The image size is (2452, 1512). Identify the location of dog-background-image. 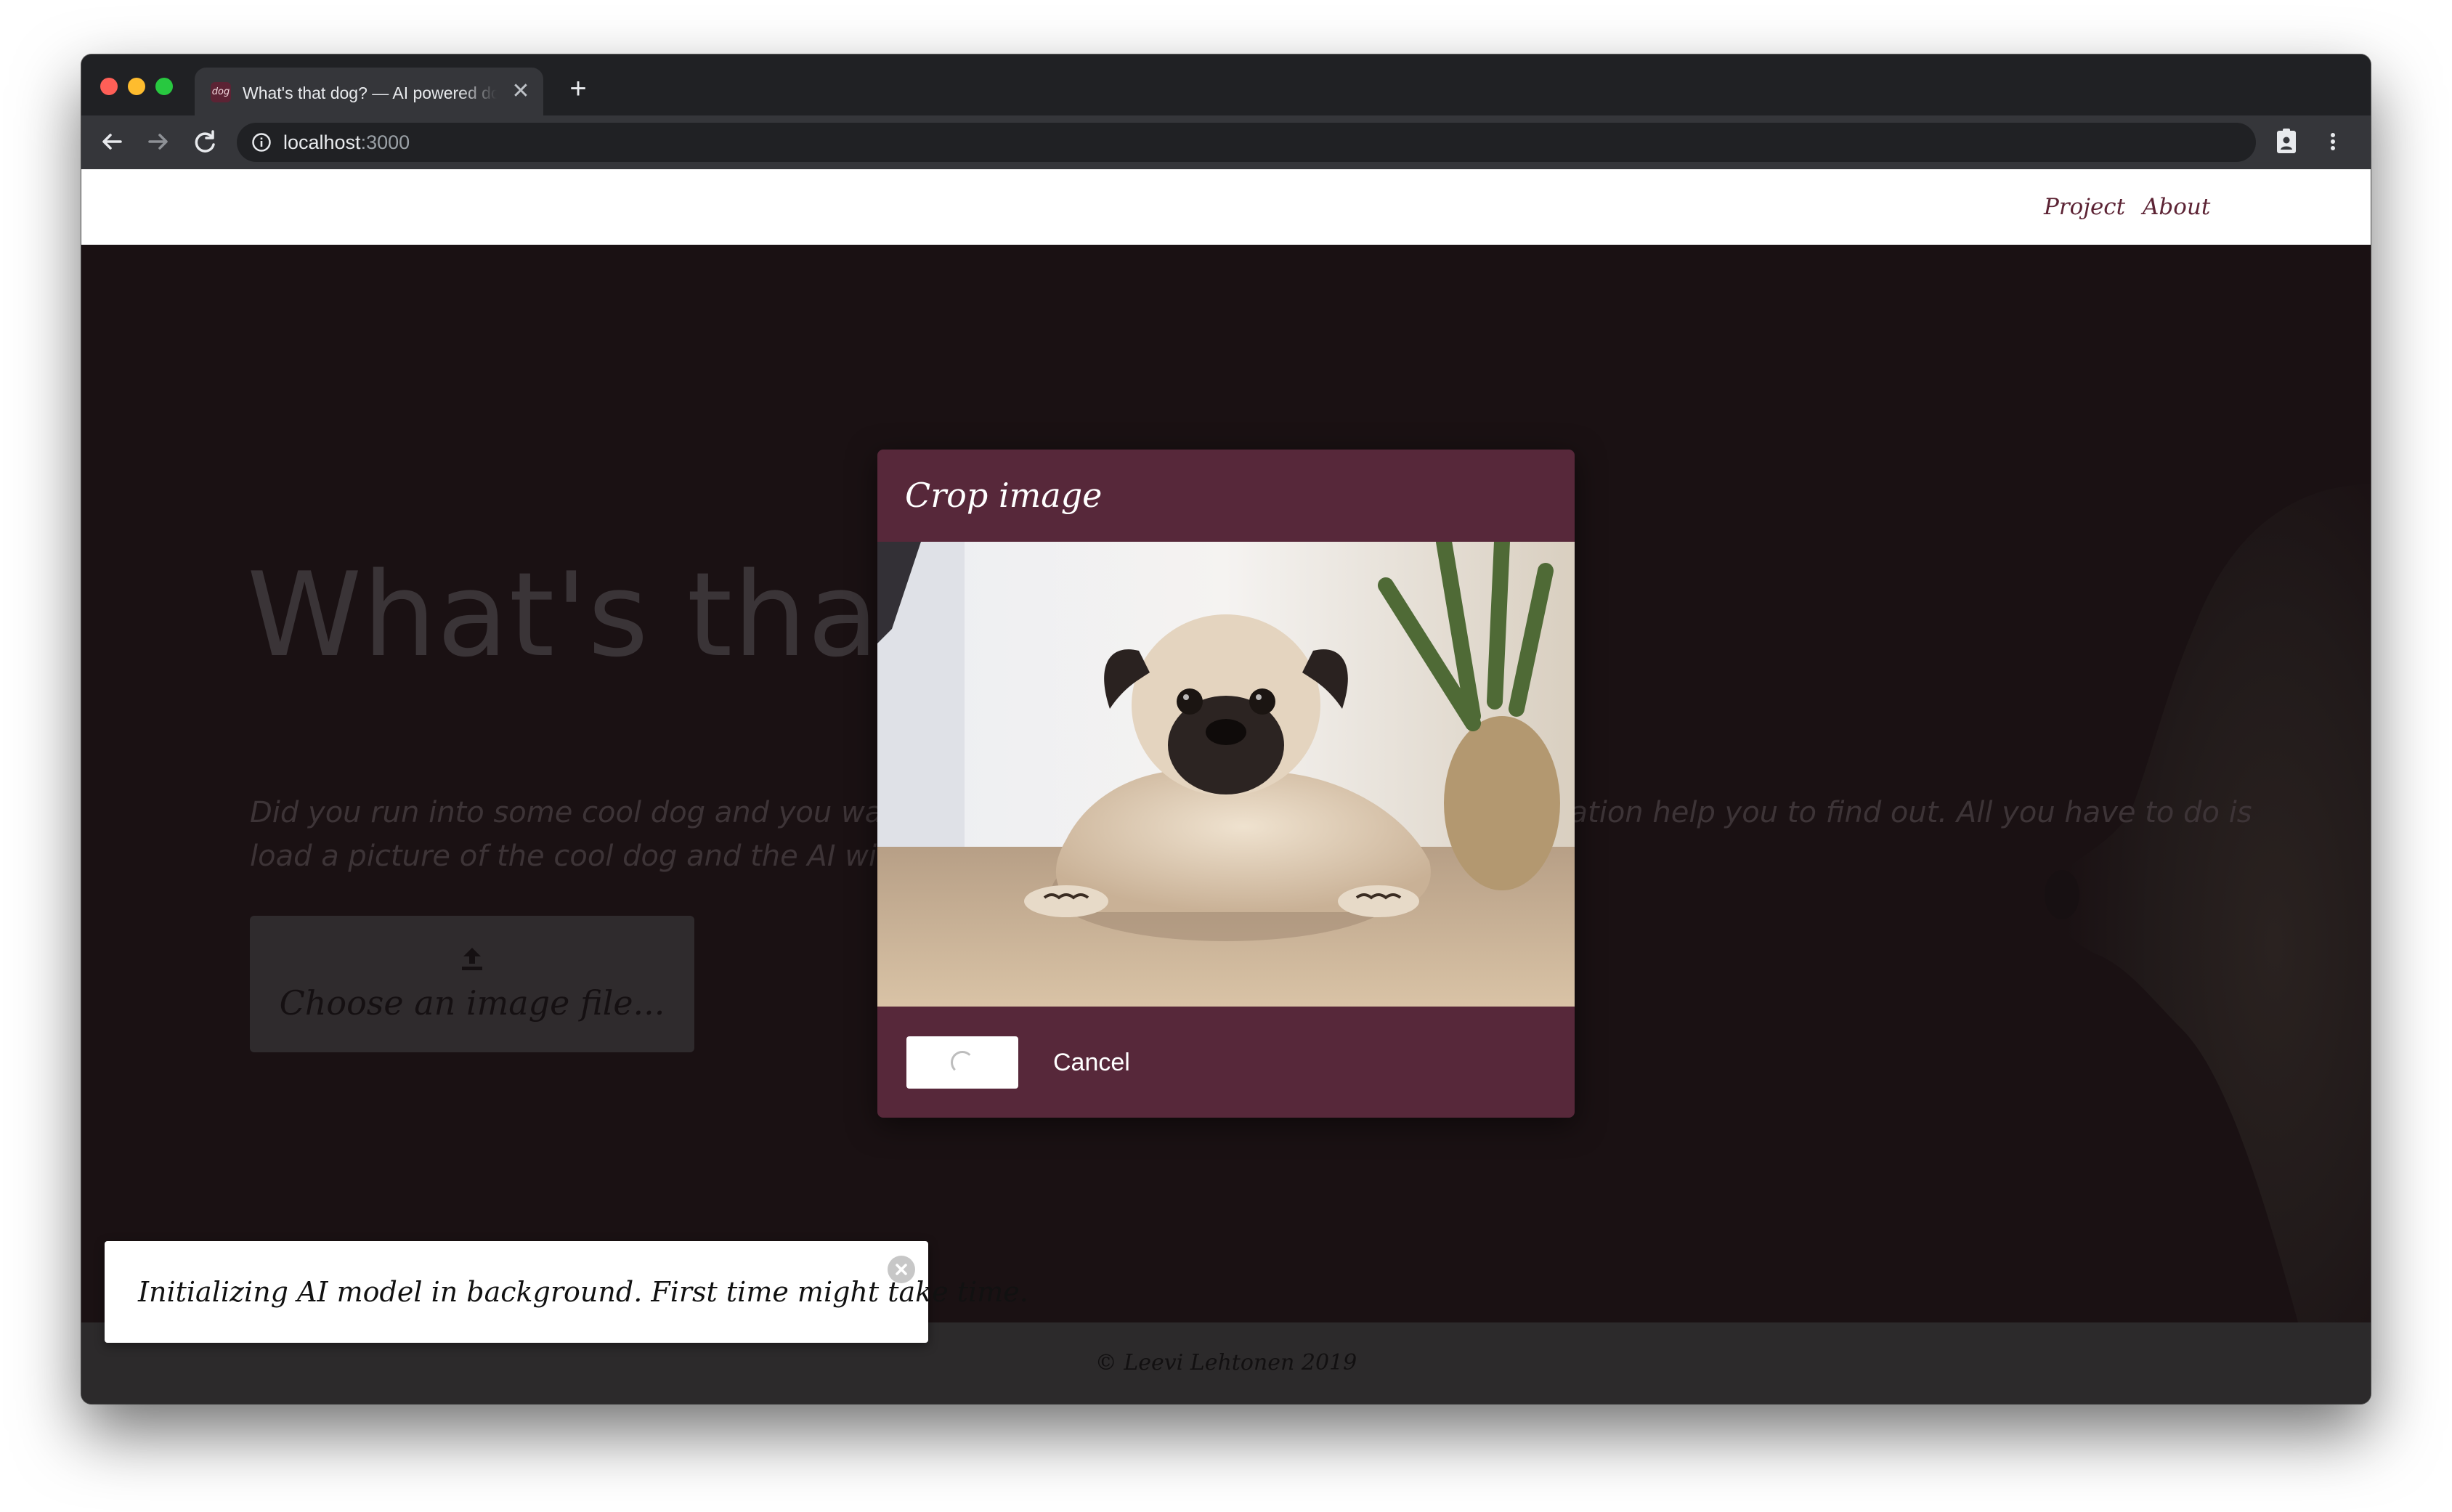
(2208, 903).